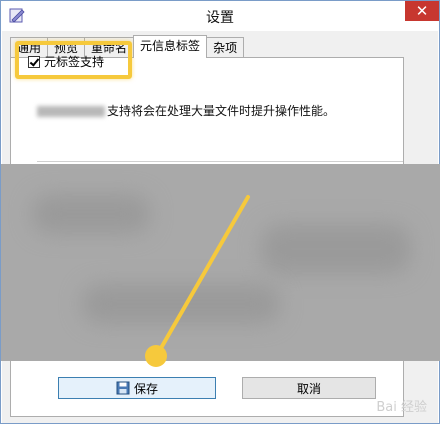 This screenshot has height=425, width=440. I want to click on close-button: ✕, so click(422, 11).